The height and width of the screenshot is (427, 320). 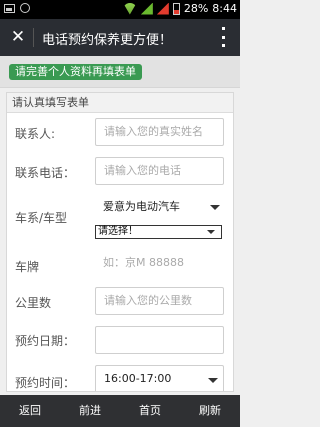 What do you see at coordinates (90, 411) in the screenshot?
I see `forward-button: 前进` at bounding box center [90, 411].